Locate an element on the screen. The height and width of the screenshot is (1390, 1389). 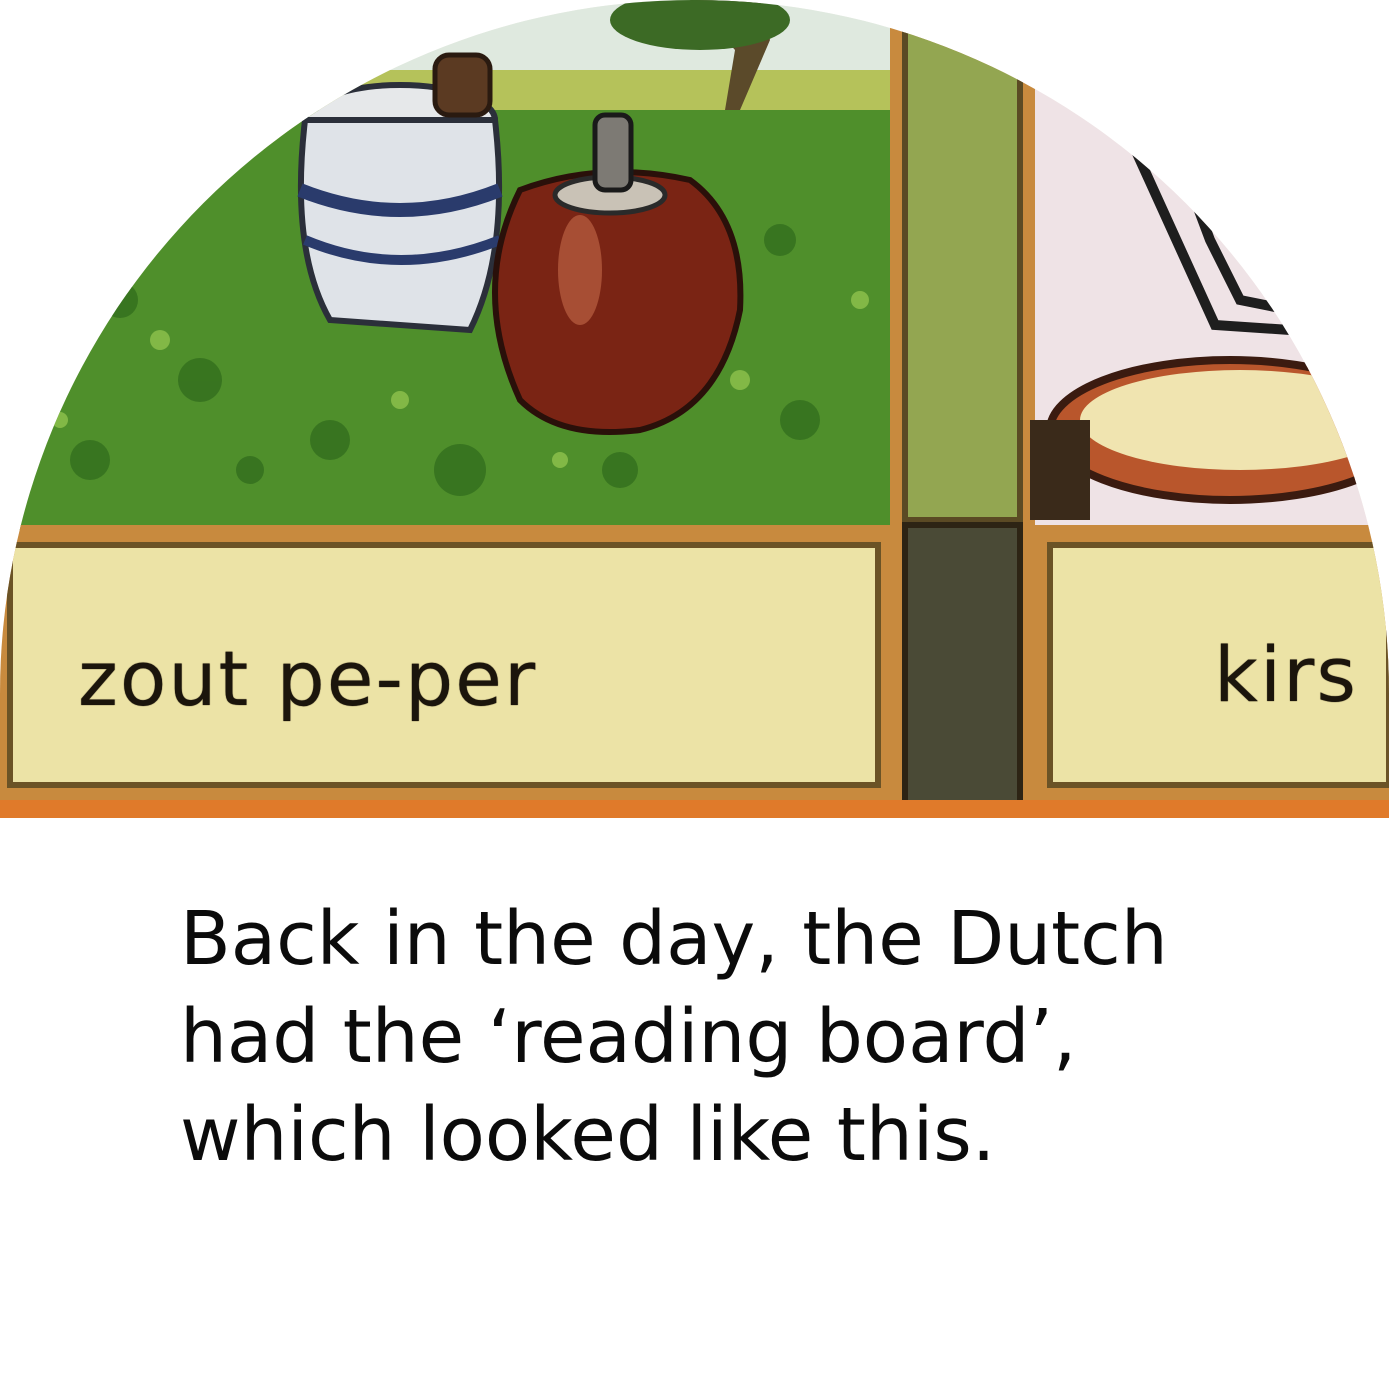
right-card-label: kirs is located at coordinates (1286, 674).